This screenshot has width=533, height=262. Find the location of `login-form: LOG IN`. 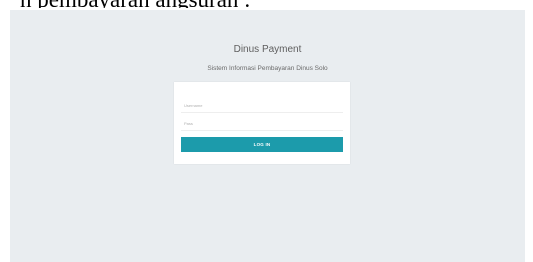

login-form: LOG IN is located at coordinates (262, 123).